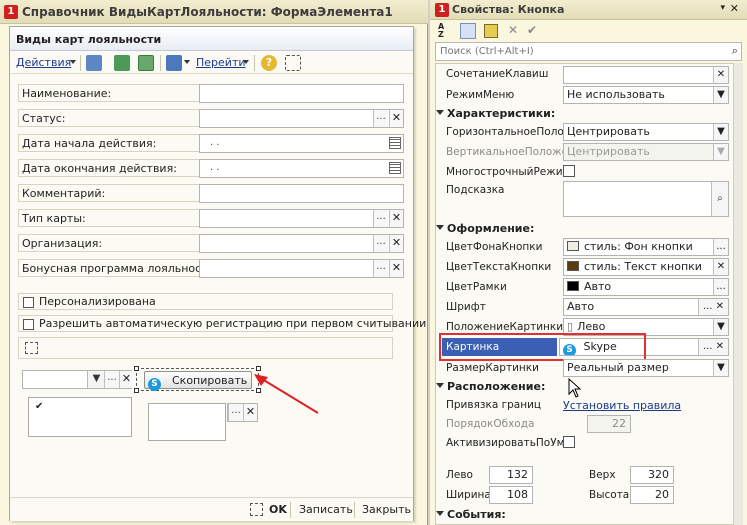 This screenshot has width=747, height=525. Describe the element at coordinates (205, 301) in the screenshot. I see `personalized-row: Персонализирована` at that location.